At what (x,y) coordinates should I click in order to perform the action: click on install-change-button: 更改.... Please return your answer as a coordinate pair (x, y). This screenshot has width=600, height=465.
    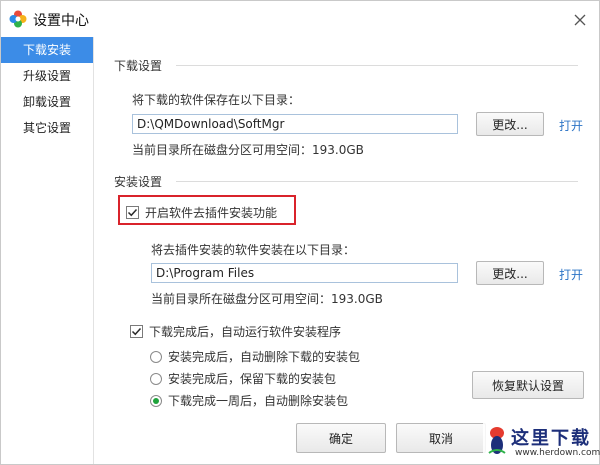
    Looking at the image, I should click on (510, 273).